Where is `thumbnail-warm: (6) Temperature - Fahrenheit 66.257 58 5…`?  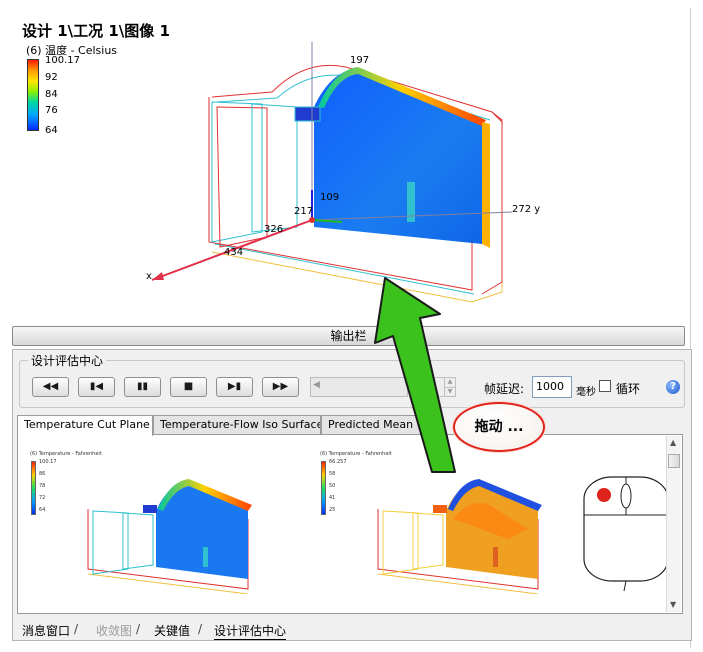
thumbnail-warm: (6) Temperature - Fahrenheit 66.257 58 5… is located at coordinates (438, 524).